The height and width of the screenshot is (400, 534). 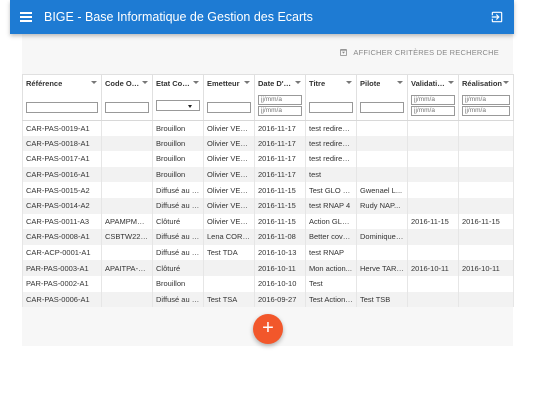 What do you see at coordinates (382, 299) in the screenshot?
I see `cell-pilote: Test TSB` at bounding box center [382, 299].